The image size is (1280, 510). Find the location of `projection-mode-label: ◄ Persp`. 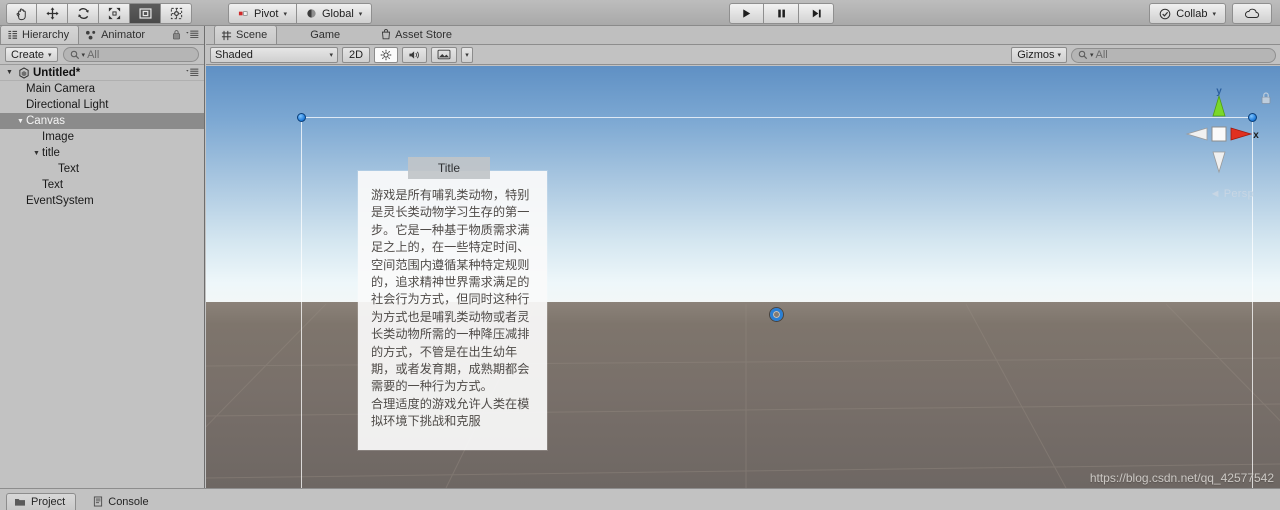

projection-mode-label: ◄ Persp is located at coordinates (1232, 194).